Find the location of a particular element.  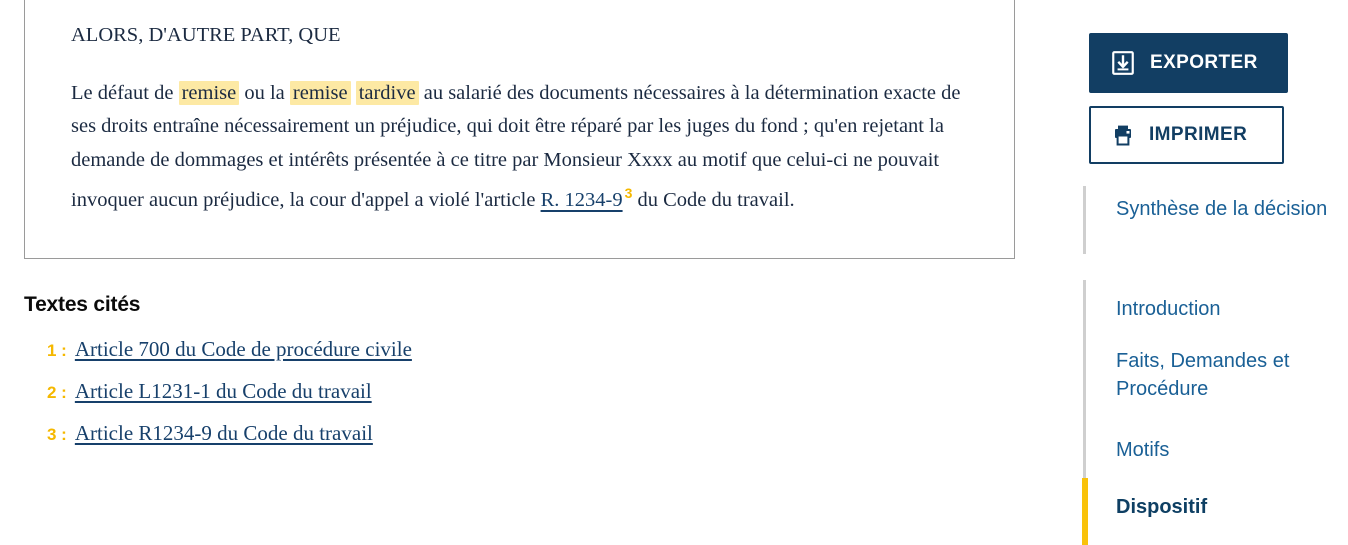

list-item: 3 : Article R1234-9 du Code du travail is located at coordinates (504, 433).